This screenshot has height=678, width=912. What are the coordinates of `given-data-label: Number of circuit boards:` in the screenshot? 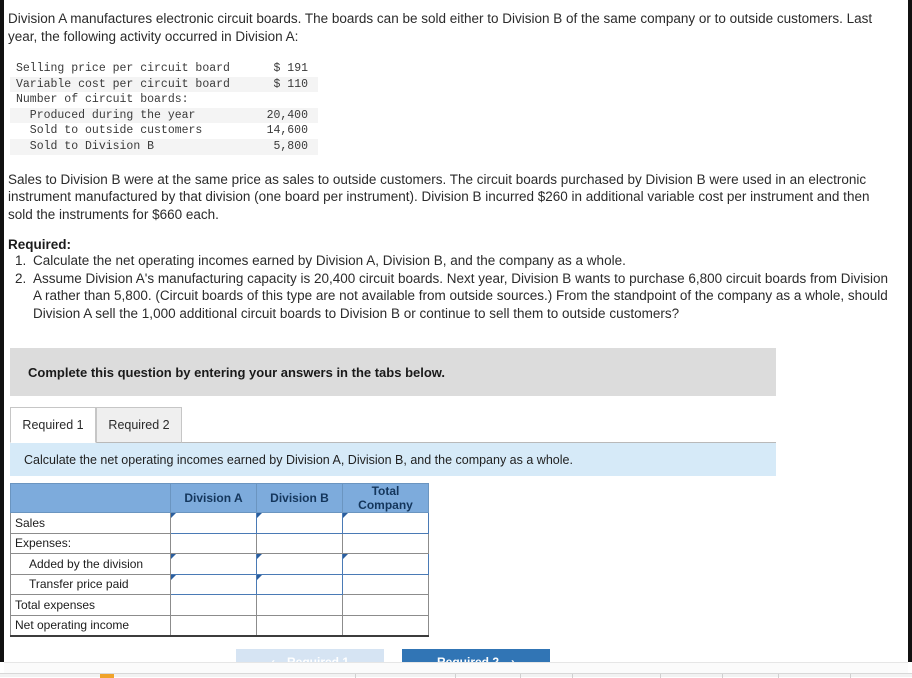 It's located at (102, 100).